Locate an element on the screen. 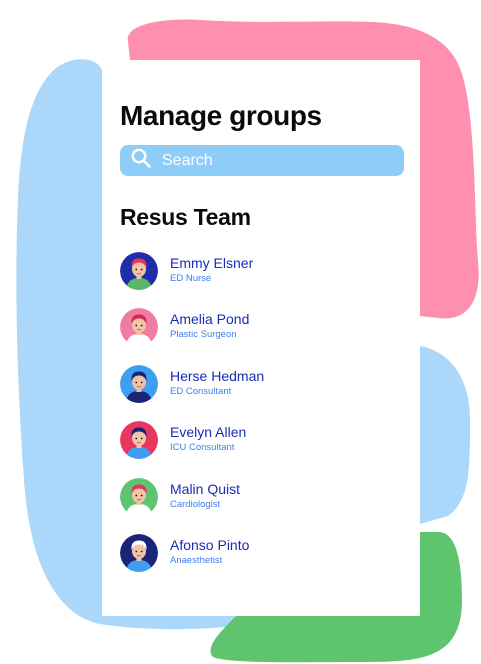 The width and height of the screenshot is (481, 664). member-name: Emmy Elsner is located at coordinates (212, 263).